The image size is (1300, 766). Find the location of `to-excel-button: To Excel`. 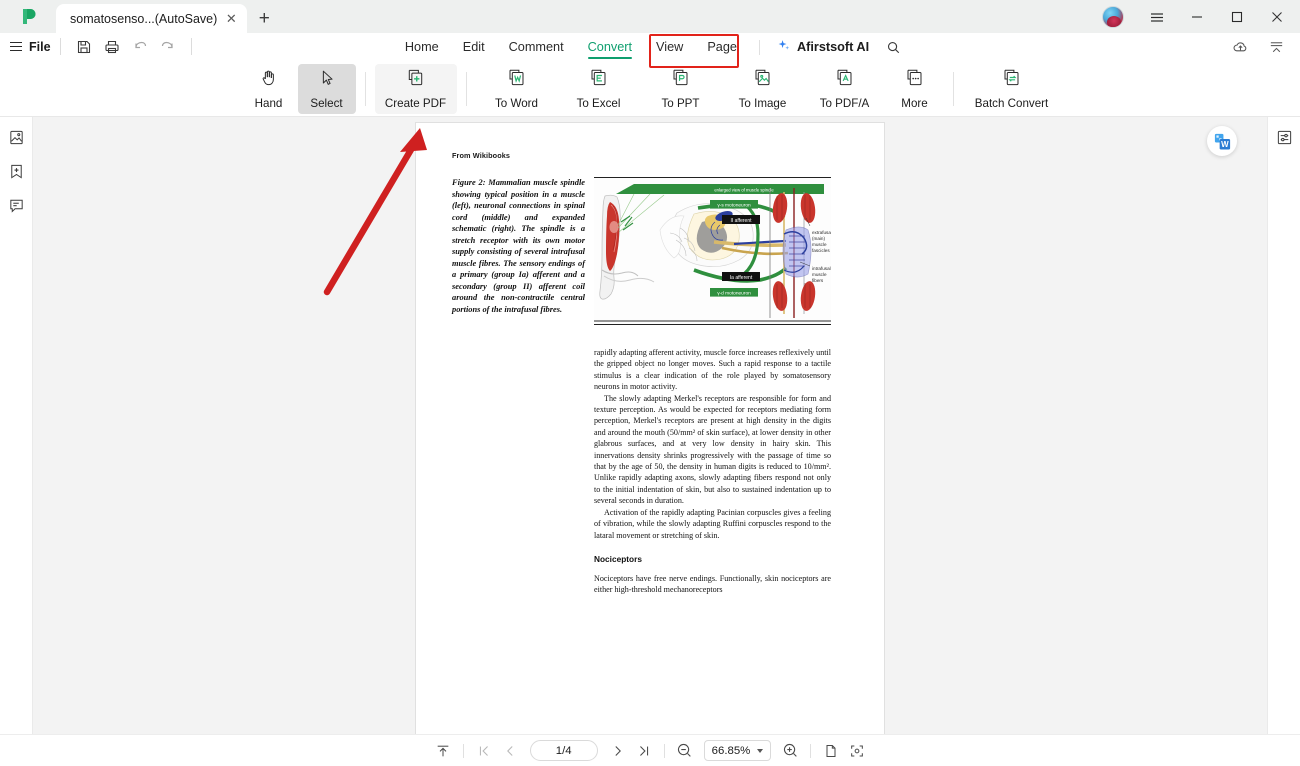

to-excel-button: To Excel is located at coordinates (599, 89).